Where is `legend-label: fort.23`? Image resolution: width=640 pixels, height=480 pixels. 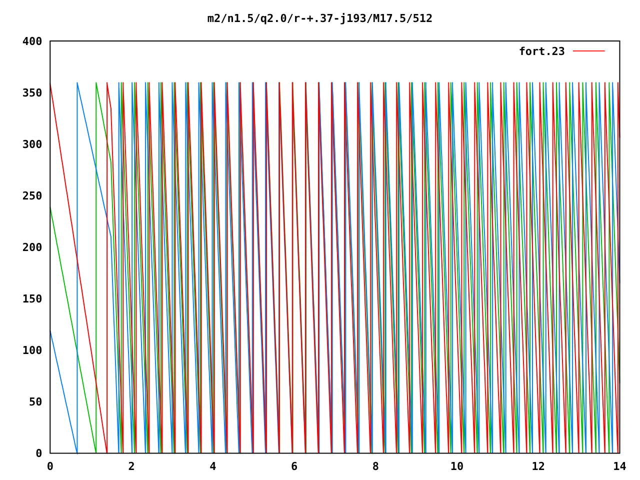 legend-label: fort.23 is located at coordinates (541, 51).